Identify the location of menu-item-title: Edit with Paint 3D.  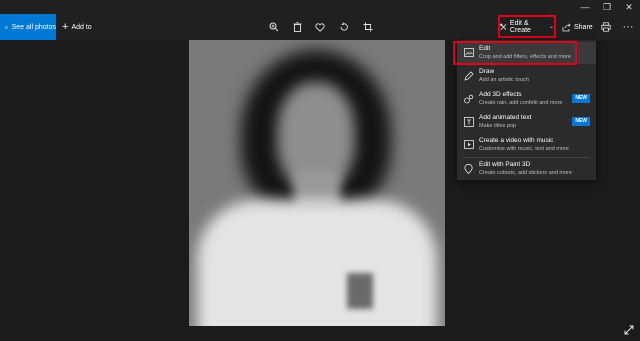
(505, 164).